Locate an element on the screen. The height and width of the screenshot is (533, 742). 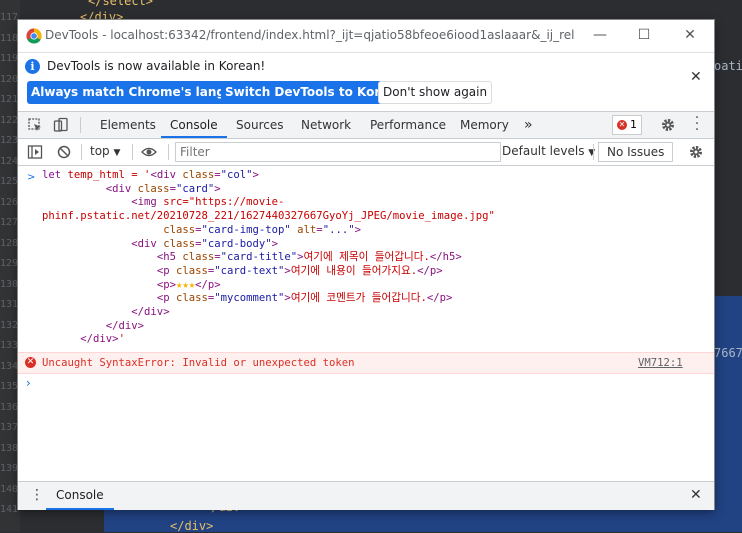
tab-performance: Performance is located at coordinates (408, 125).